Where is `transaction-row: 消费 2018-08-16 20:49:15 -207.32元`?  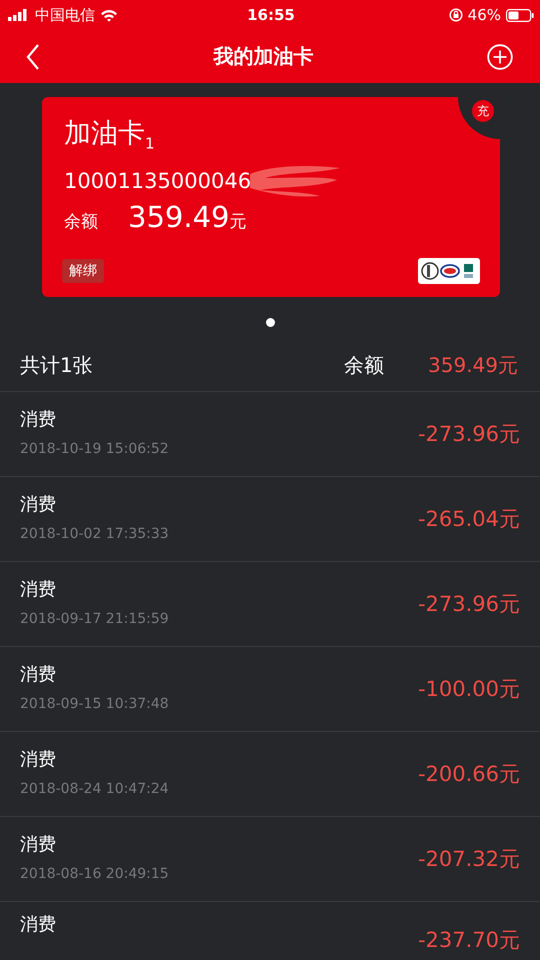 transaction-row: 消费 2018-08-16 20:49:15 -207.32元 is located at coordinates (270, 859).